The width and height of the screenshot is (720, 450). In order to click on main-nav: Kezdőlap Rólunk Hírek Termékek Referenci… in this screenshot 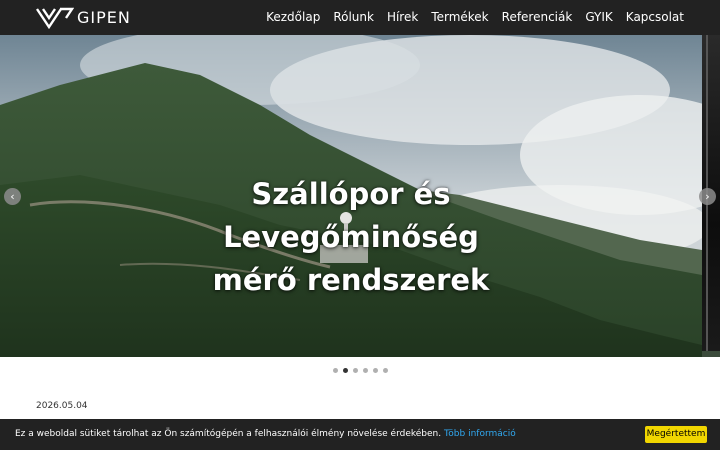, I will do `click(475, 17)`.